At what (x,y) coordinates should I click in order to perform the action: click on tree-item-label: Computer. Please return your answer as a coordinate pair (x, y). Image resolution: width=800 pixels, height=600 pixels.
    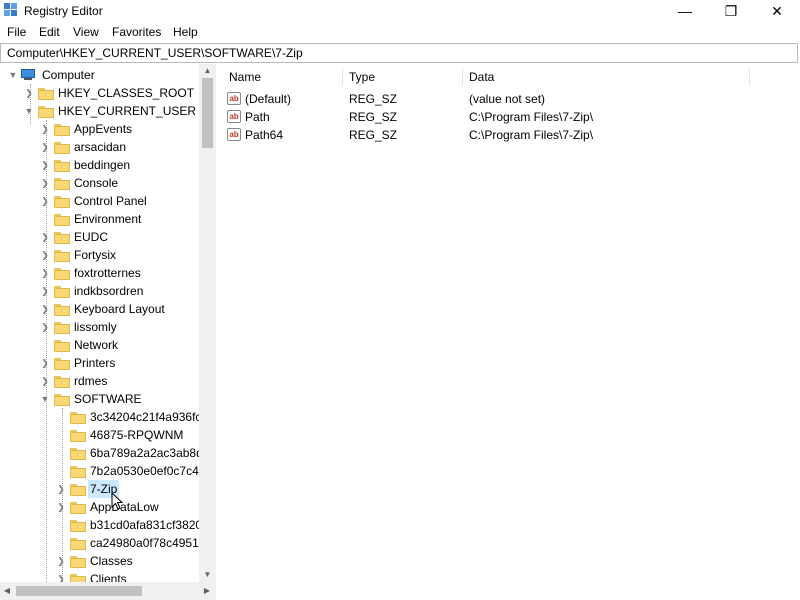
    Looking at the image, I should click on (68, 75).